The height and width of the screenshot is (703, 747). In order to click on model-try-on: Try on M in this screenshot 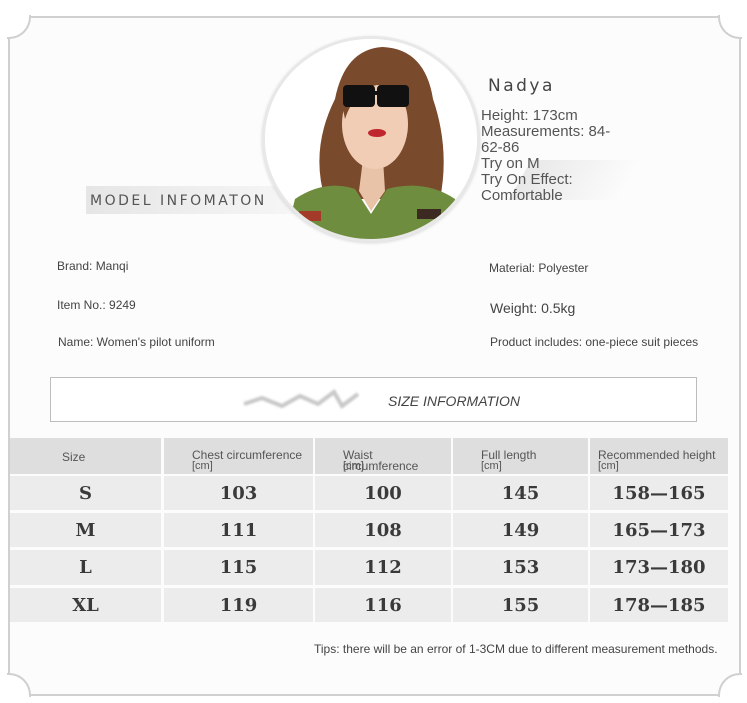, I will do `click(510, 163)`.